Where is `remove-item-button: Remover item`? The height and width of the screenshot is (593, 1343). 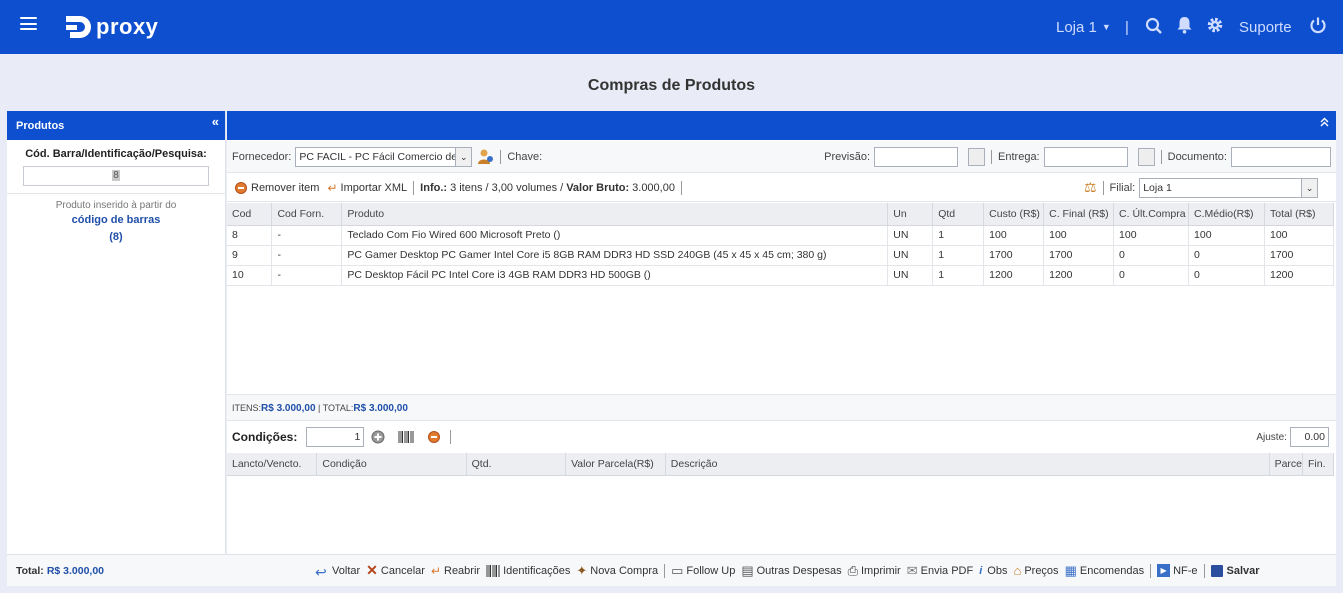 remove-item-button: Remover item is located at coordinates (277, 187).